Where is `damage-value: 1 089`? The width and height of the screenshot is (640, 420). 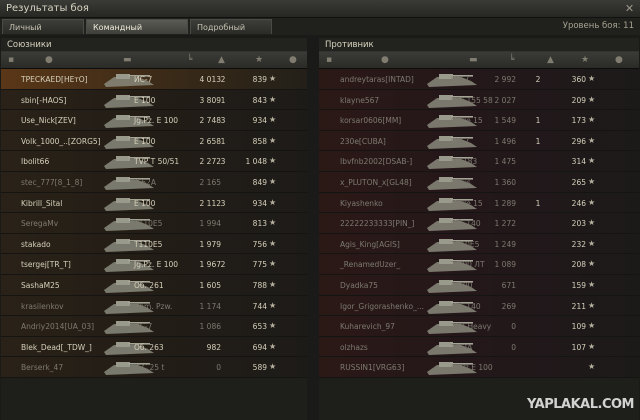
damage-value: 1 089 is located at coordinates (505, 265).